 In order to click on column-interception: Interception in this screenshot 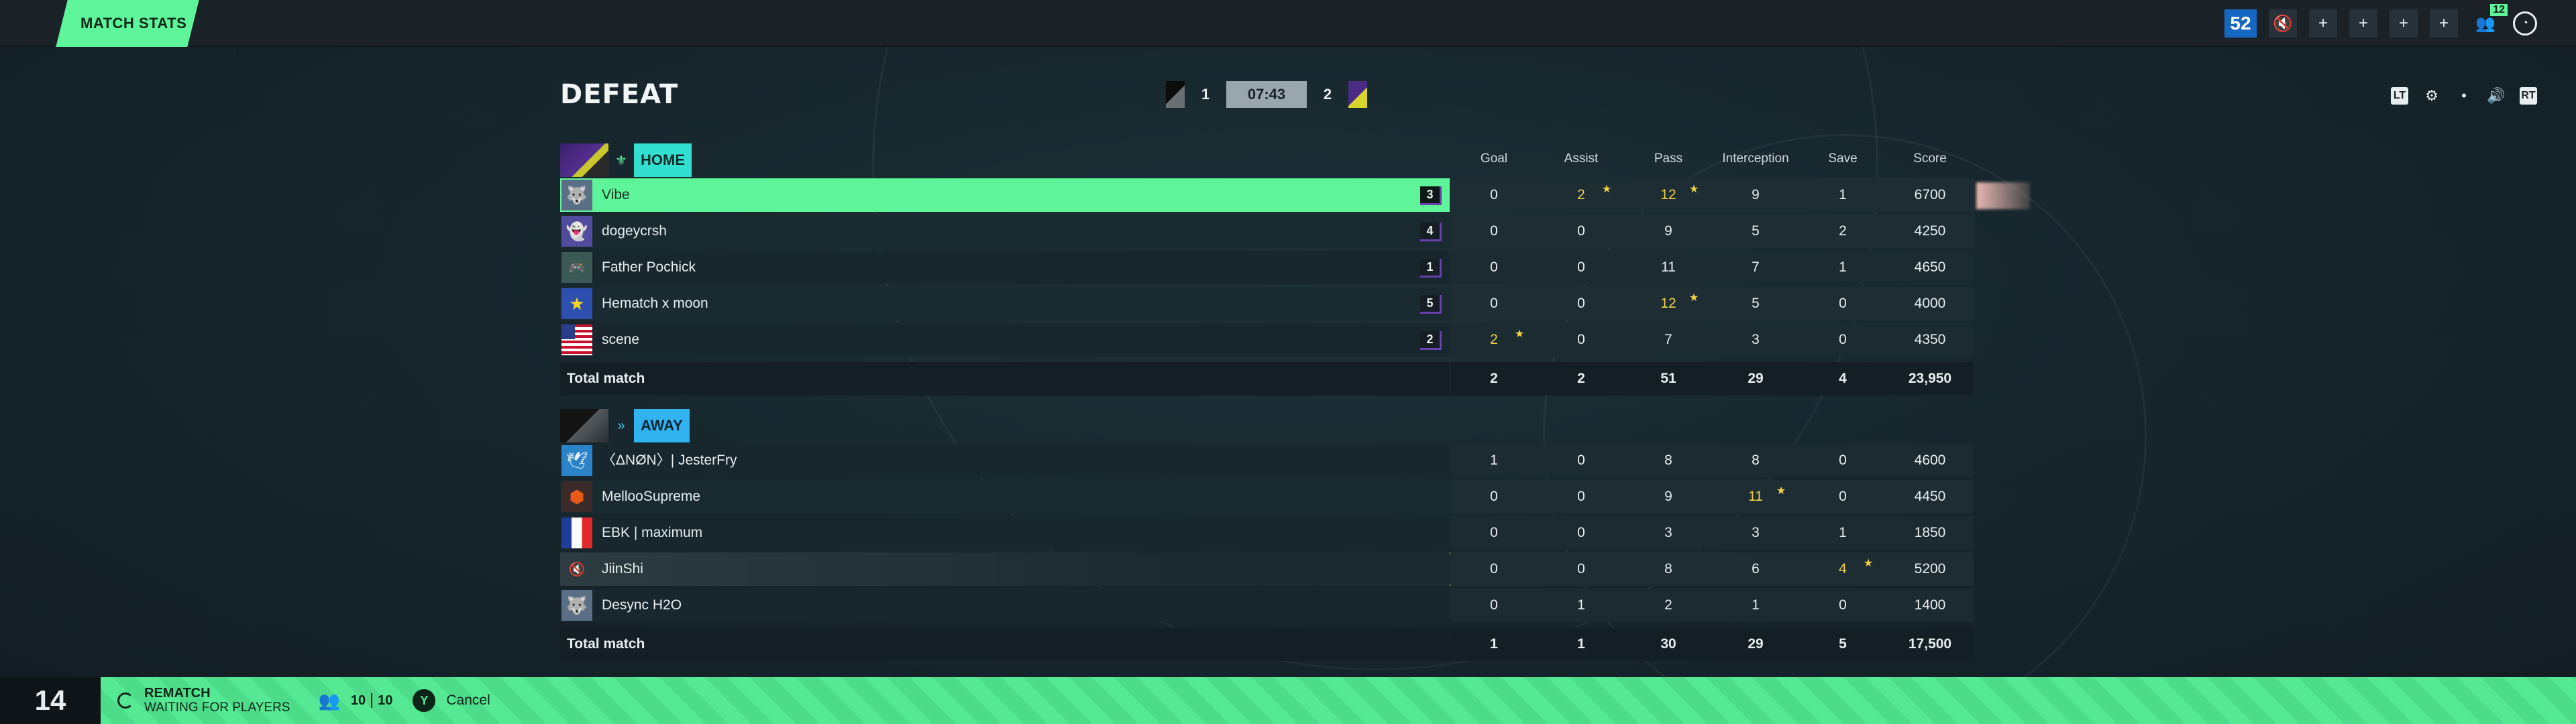, I will do `click(1755, 159)`.